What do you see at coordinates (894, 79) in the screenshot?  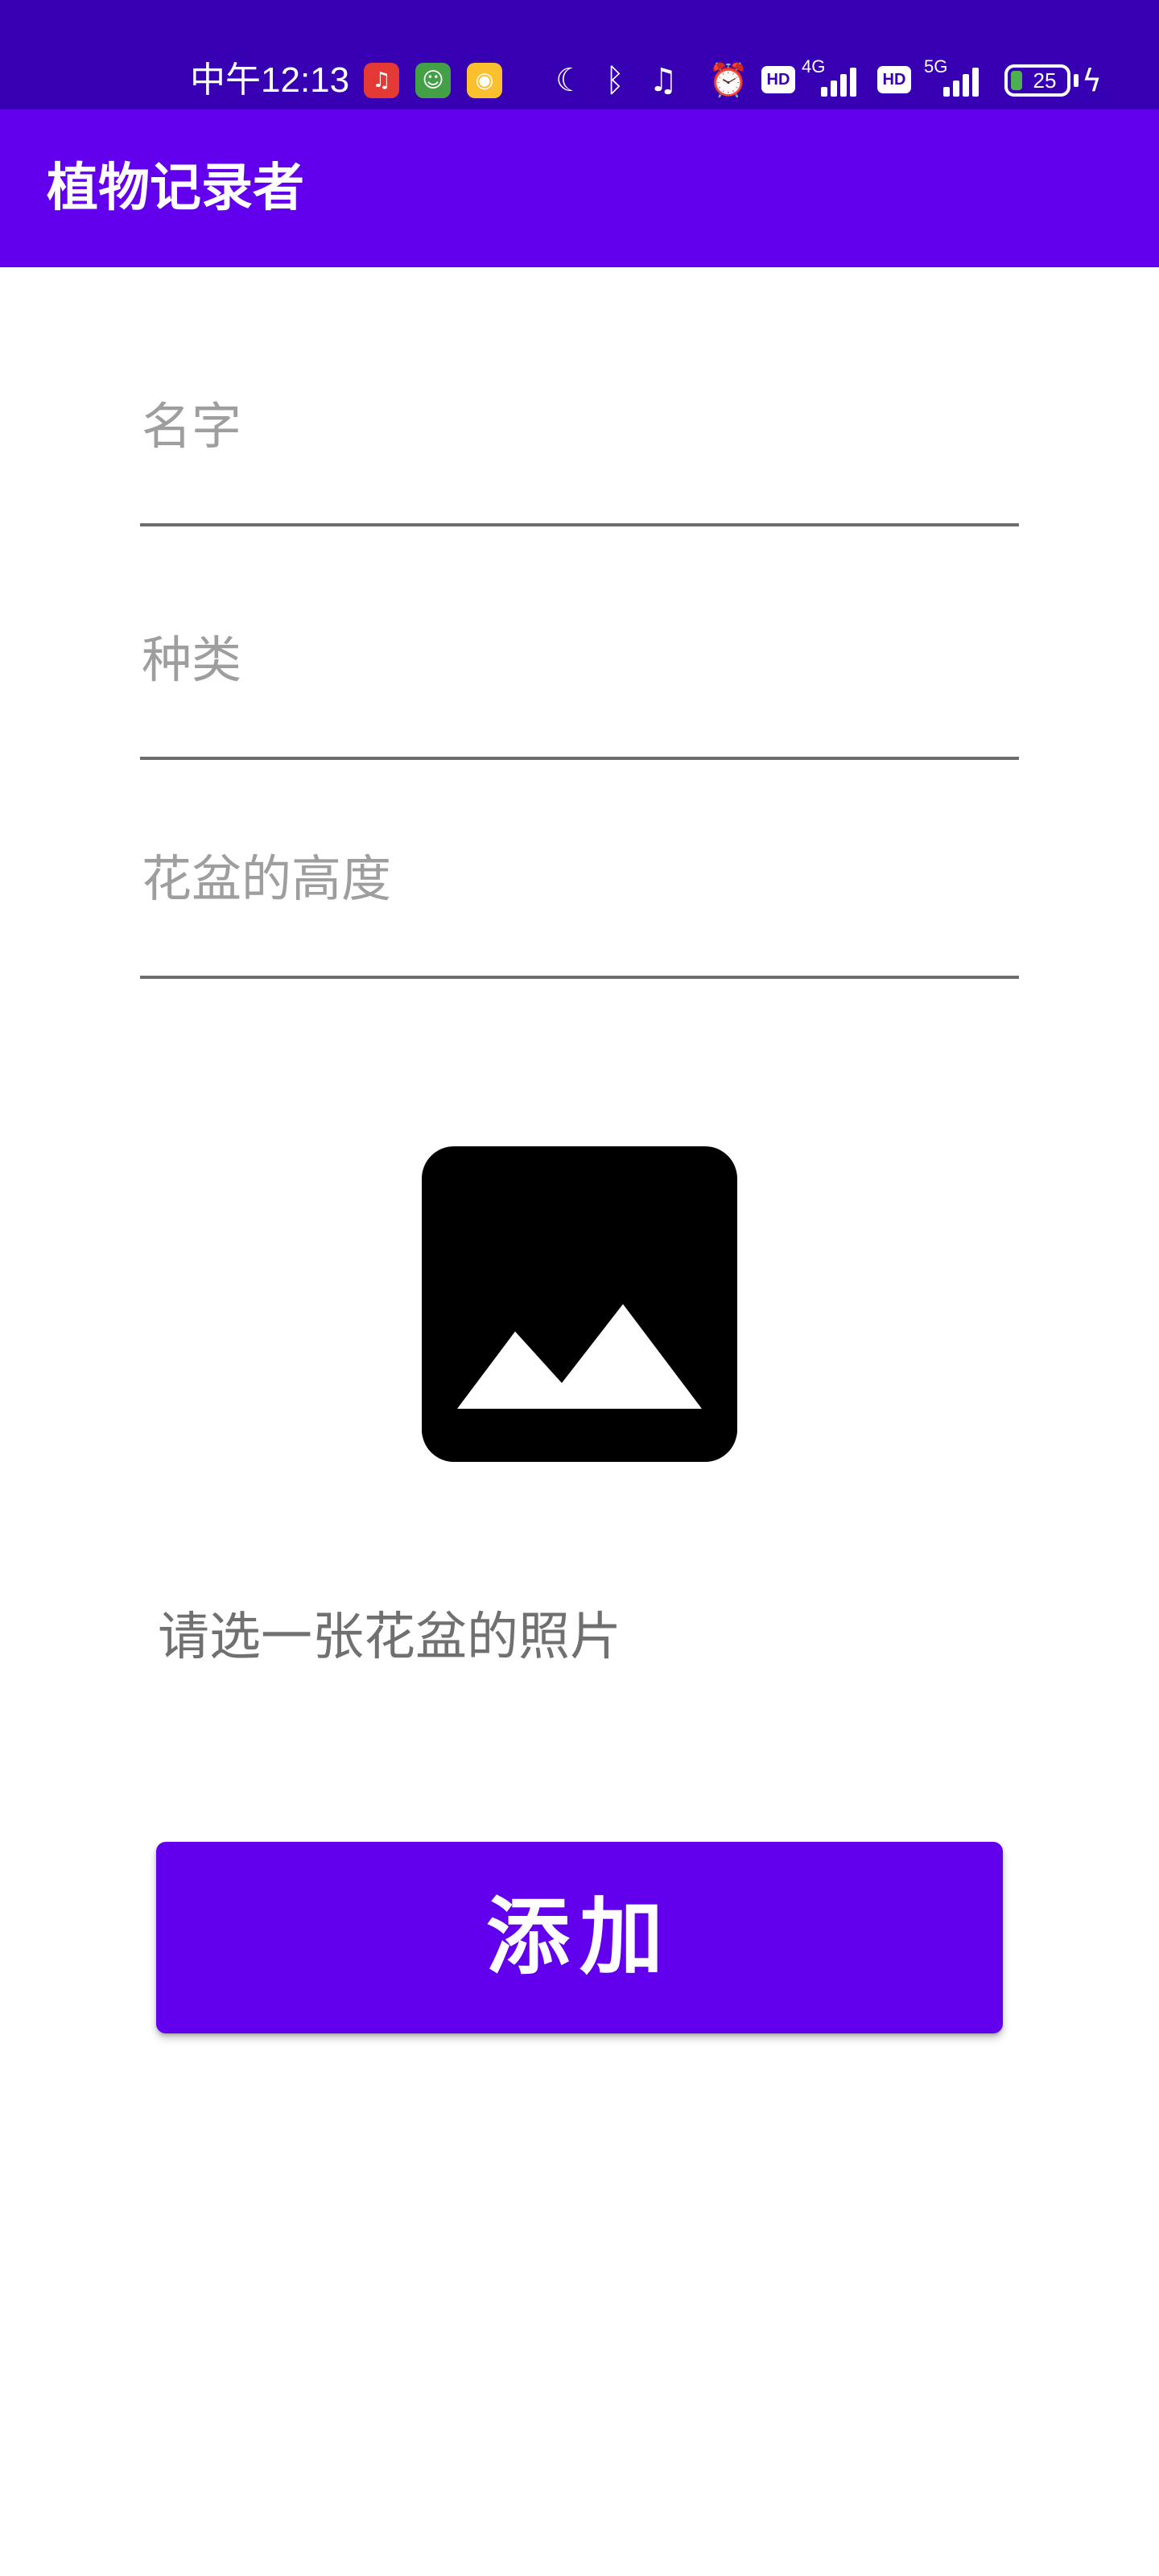 I see `hd-icon-2: HD` at bounding box center [894, 79].